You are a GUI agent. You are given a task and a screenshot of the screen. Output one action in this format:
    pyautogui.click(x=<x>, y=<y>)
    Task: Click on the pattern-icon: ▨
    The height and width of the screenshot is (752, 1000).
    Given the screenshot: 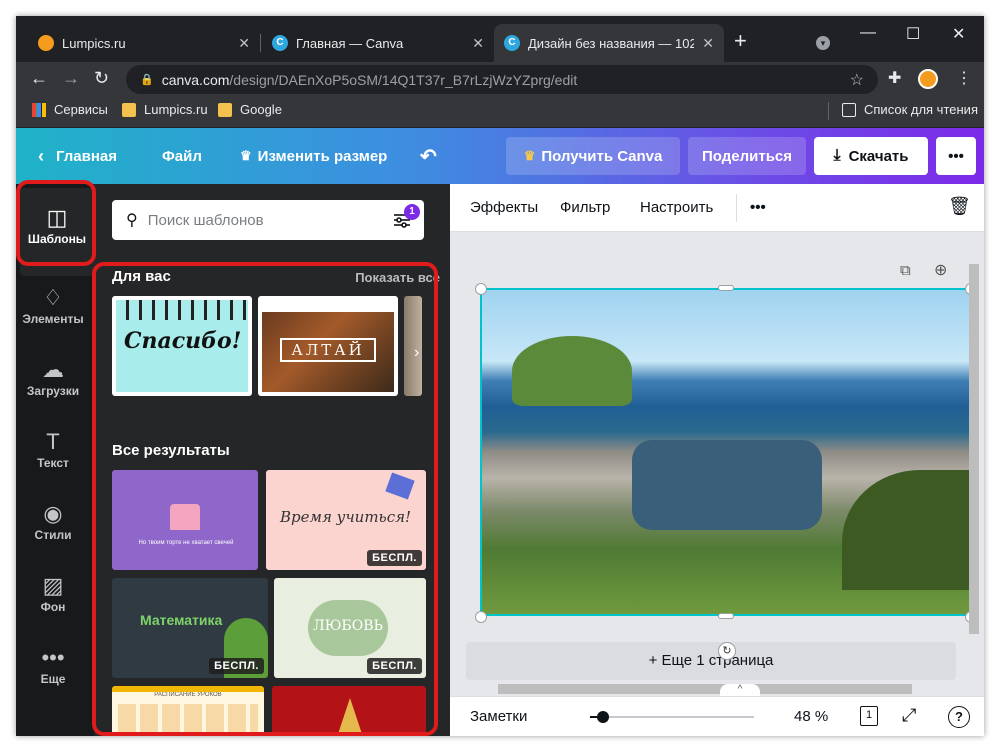 What is the action you would take?
    pyautogui.click(x=53, y=585)
    